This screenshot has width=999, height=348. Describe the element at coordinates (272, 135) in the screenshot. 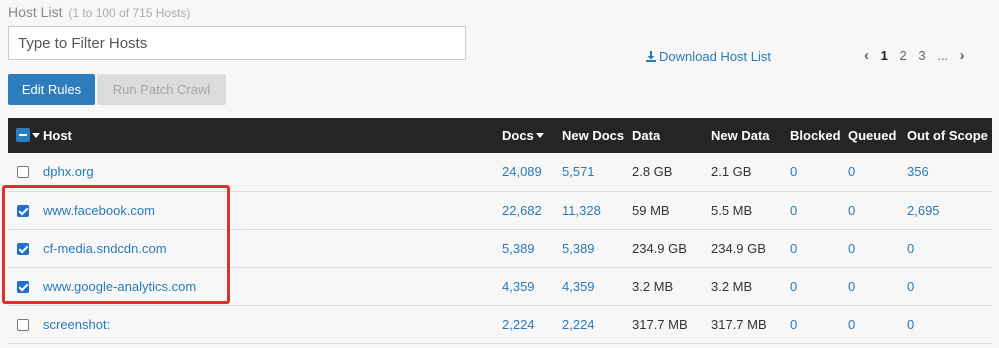

I see `col-host: Host` at that location.